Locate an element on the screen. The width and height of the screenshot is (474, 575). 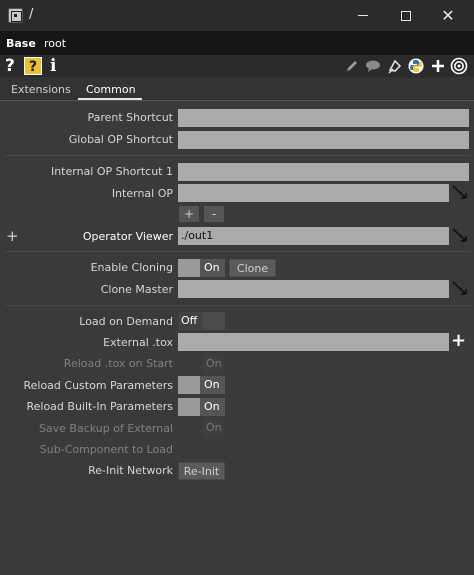
reload-builtin-parameters-label: Reload Built-In Parameters is located at coordinates (99, 406).